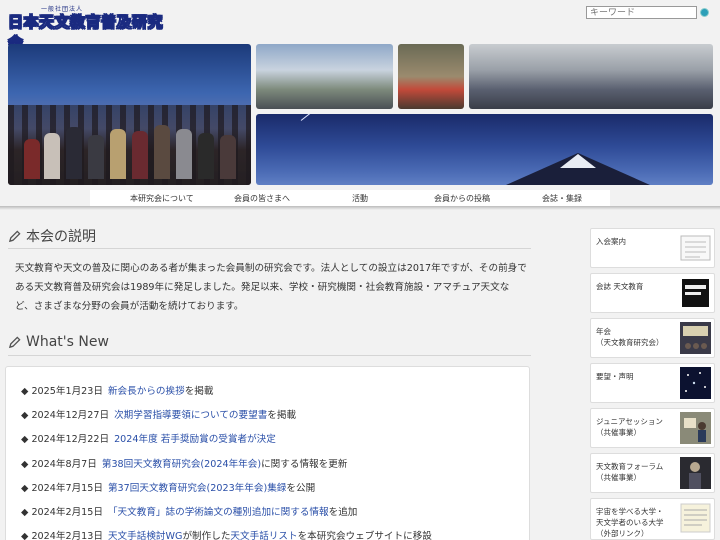 The width and height of the screenshot is (720, 540). I want to click on news-text-secondary: を本研究会ウェブサイトに移設, so click(364, 535).